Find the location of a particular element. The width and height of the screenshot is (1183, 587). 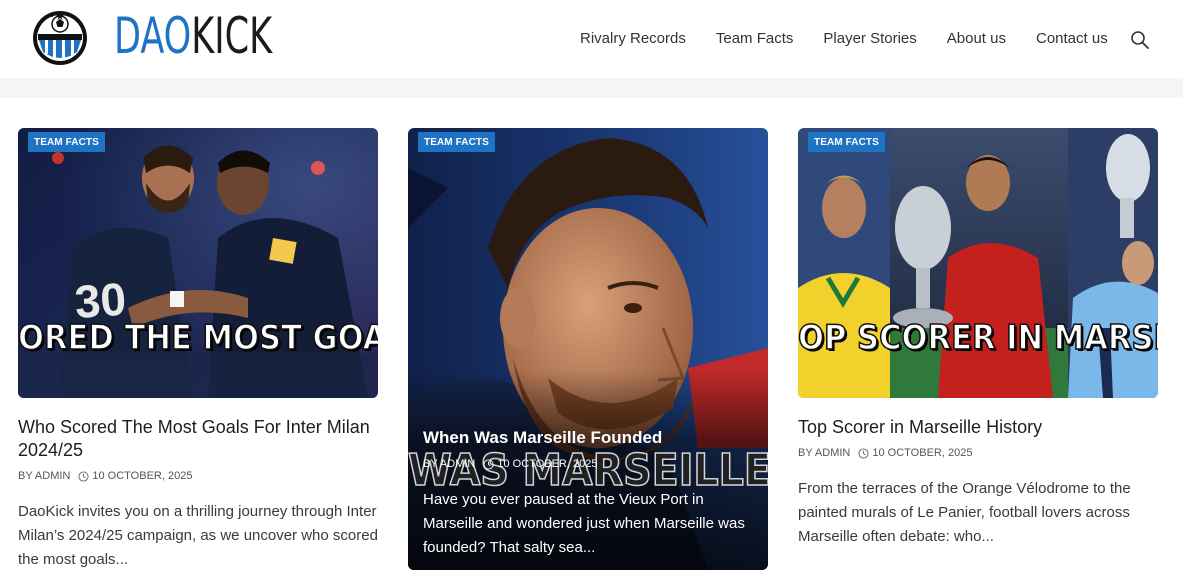

site-logo: DAOKICK is located at coordinates (174, 36).